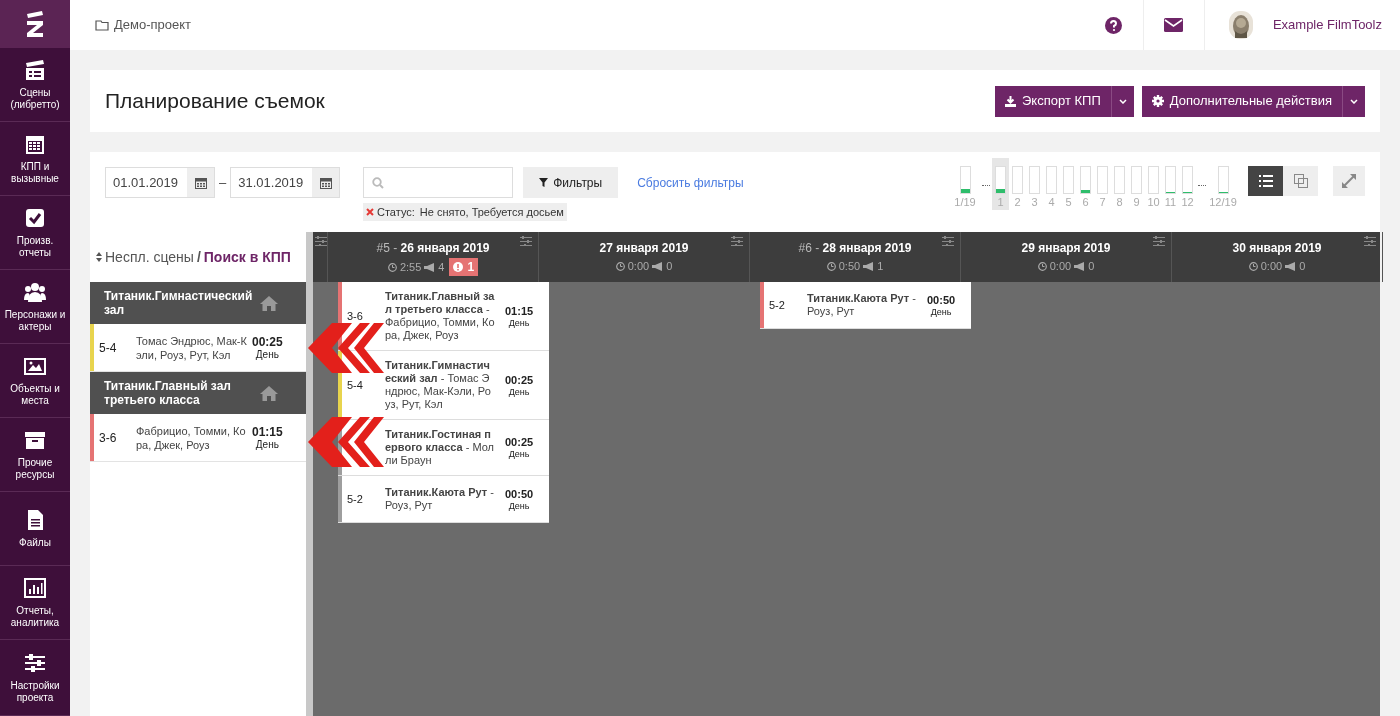 The height and width of the screenshot is (716, 1400). I want to click on expand-button, so click(1349, 181).